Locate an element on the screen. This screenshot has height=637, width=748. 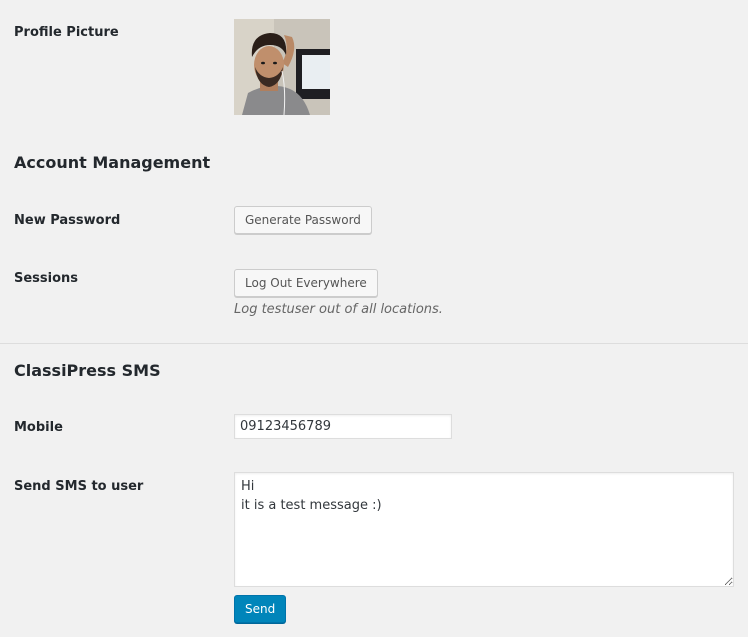
avatar is located at coordinates (282, 67).